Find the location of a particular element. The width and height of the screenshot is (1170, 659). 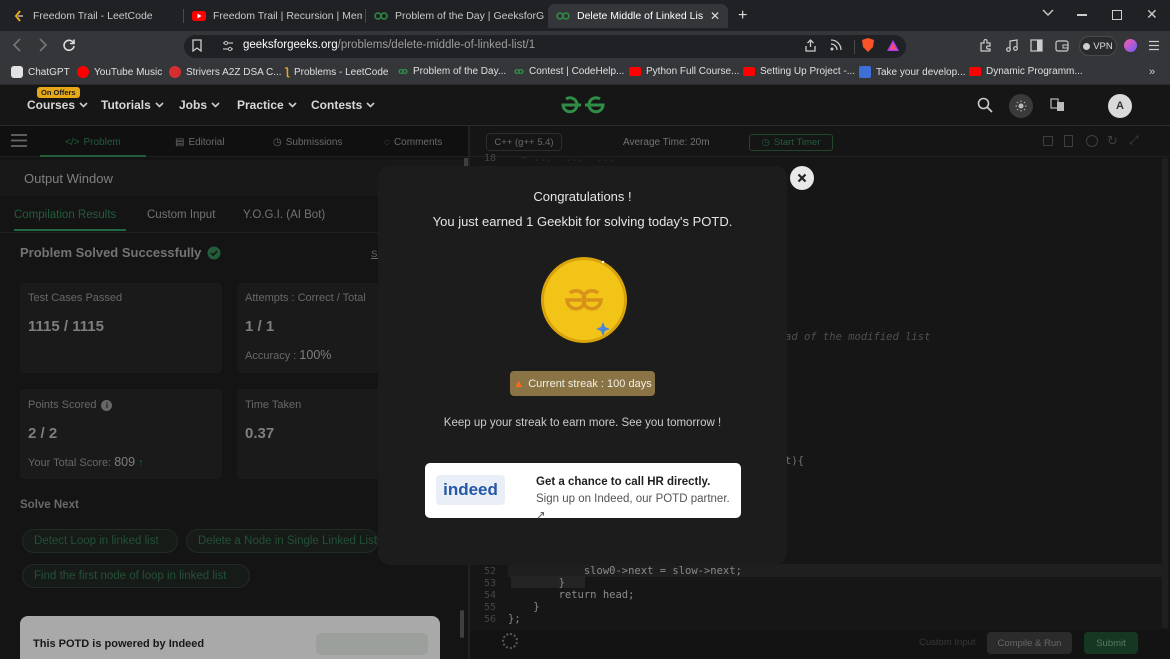

tab-youtube: Freedom Trail | Recursion | Memoizat is located at coordinates (273, 16).